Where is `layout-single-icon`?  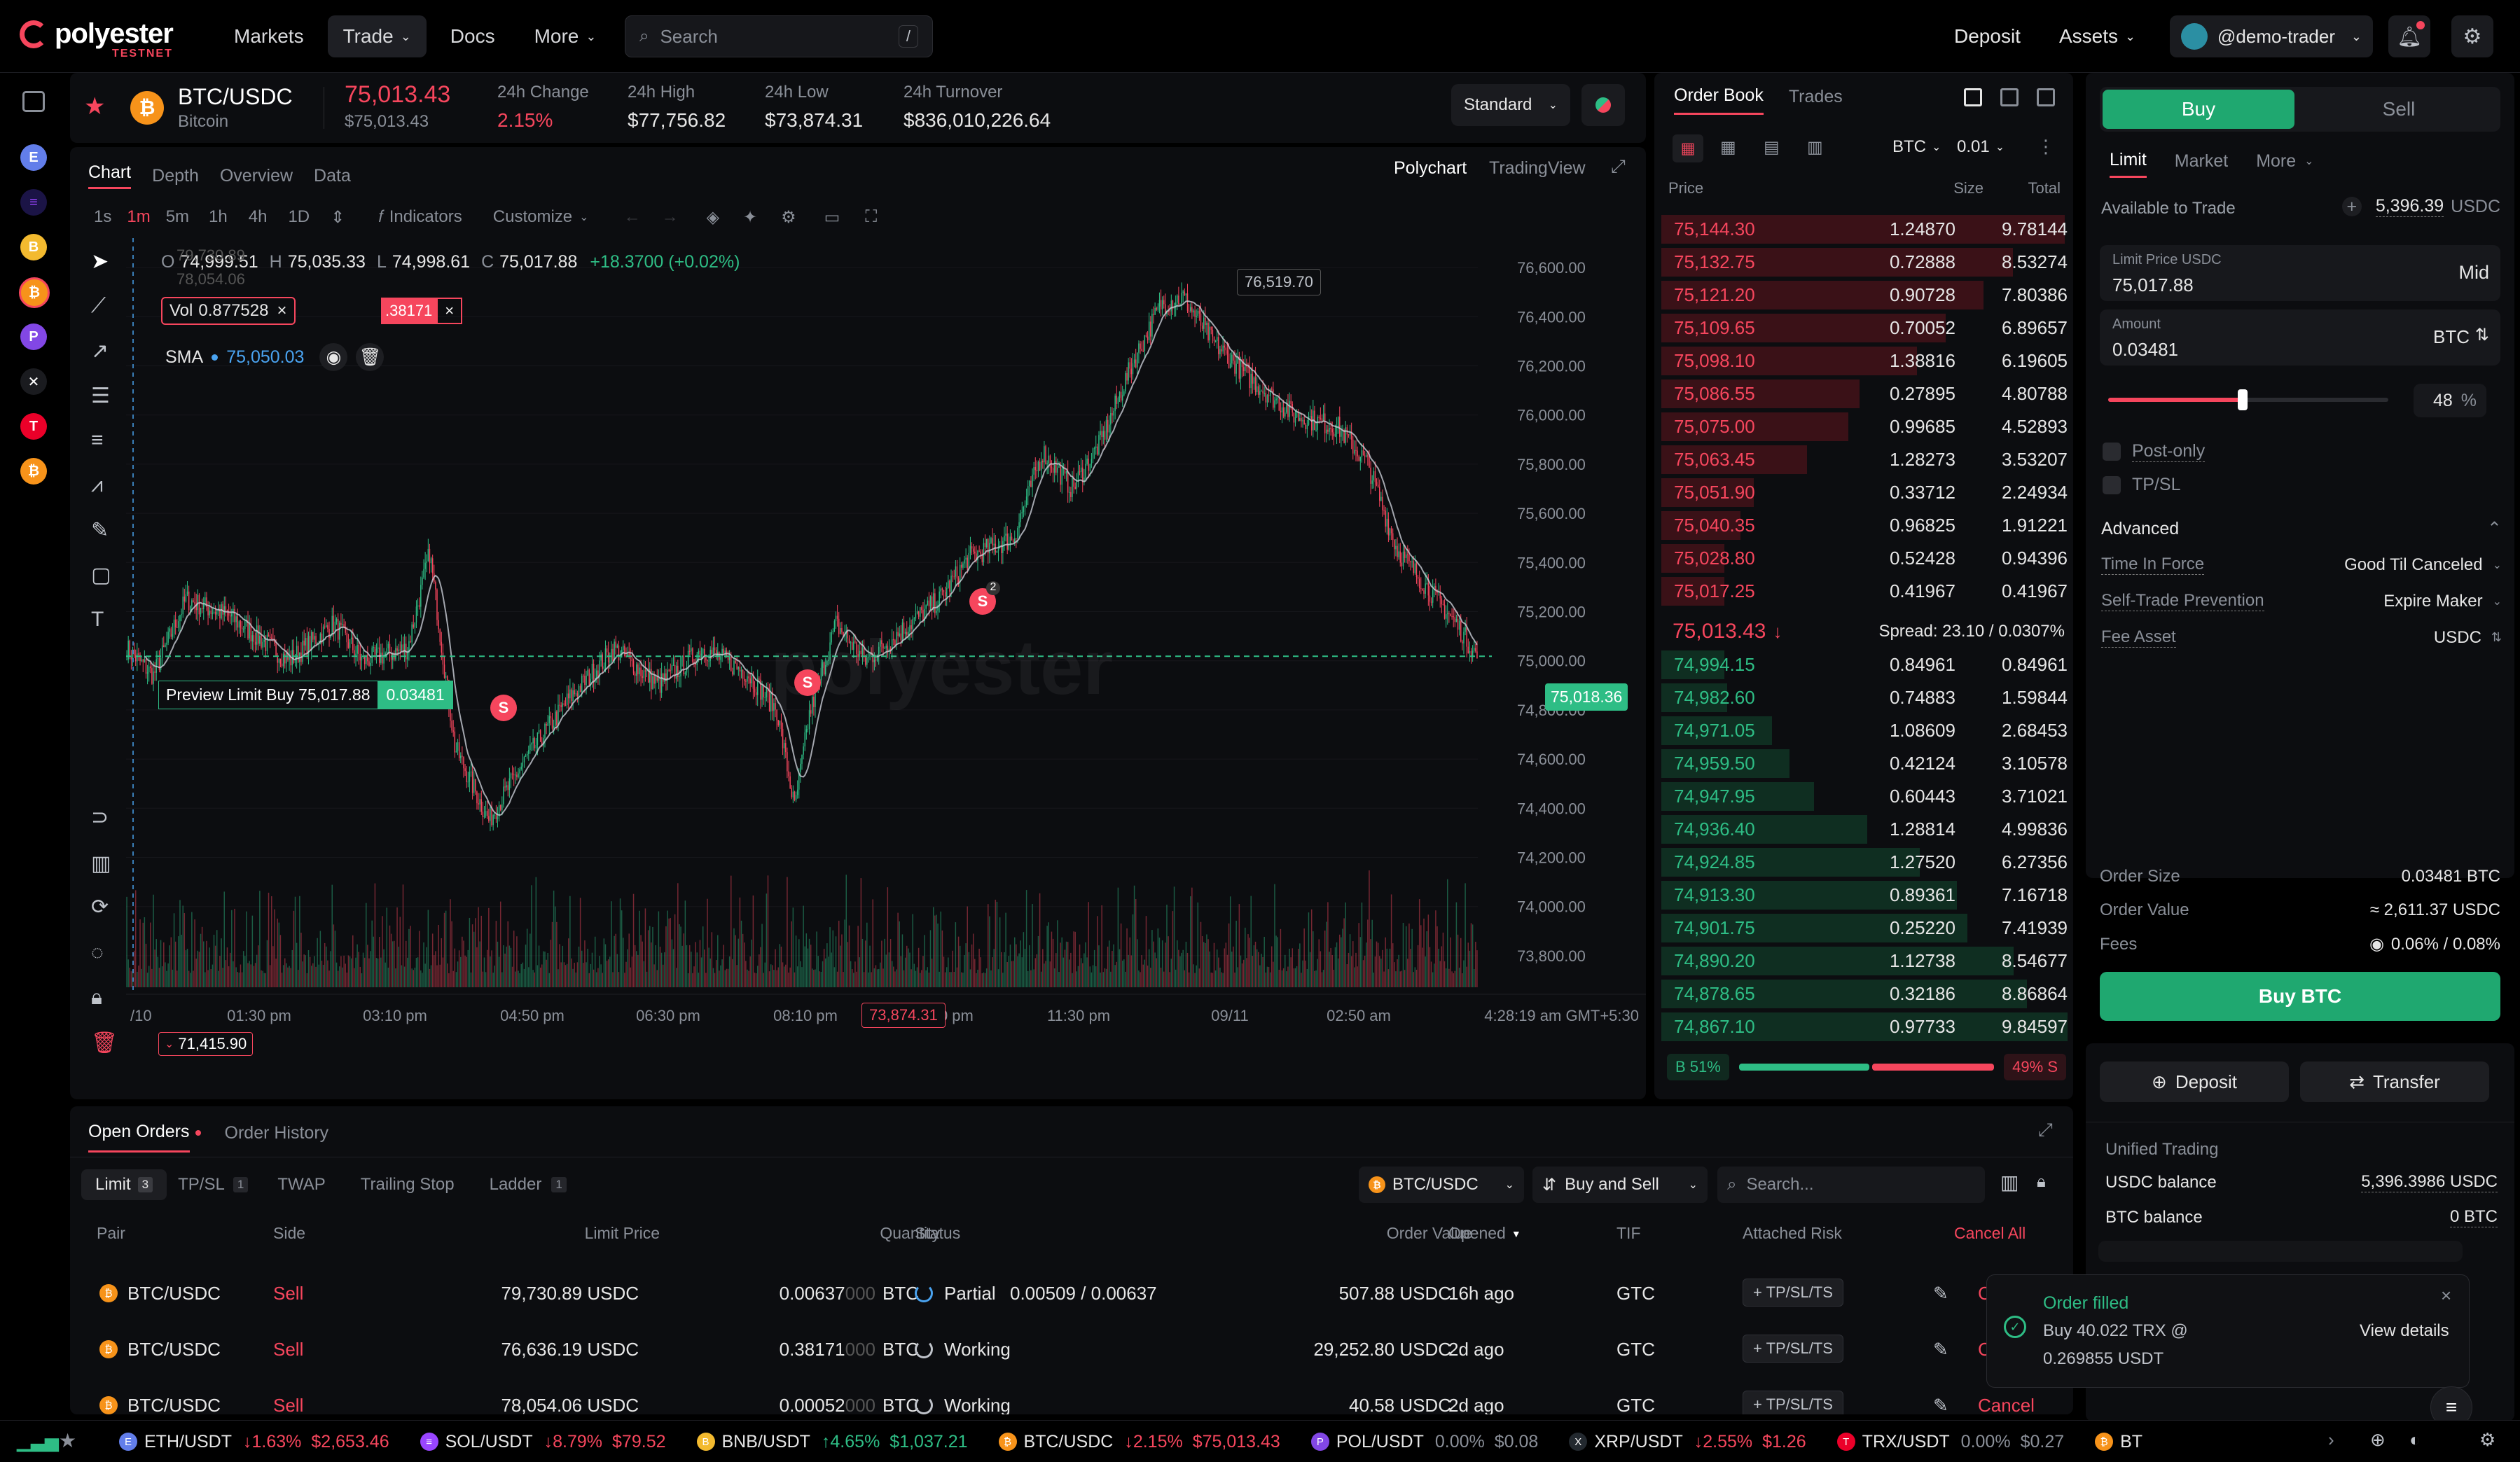 layout-single-icon is located at coordinates (1973, 97).